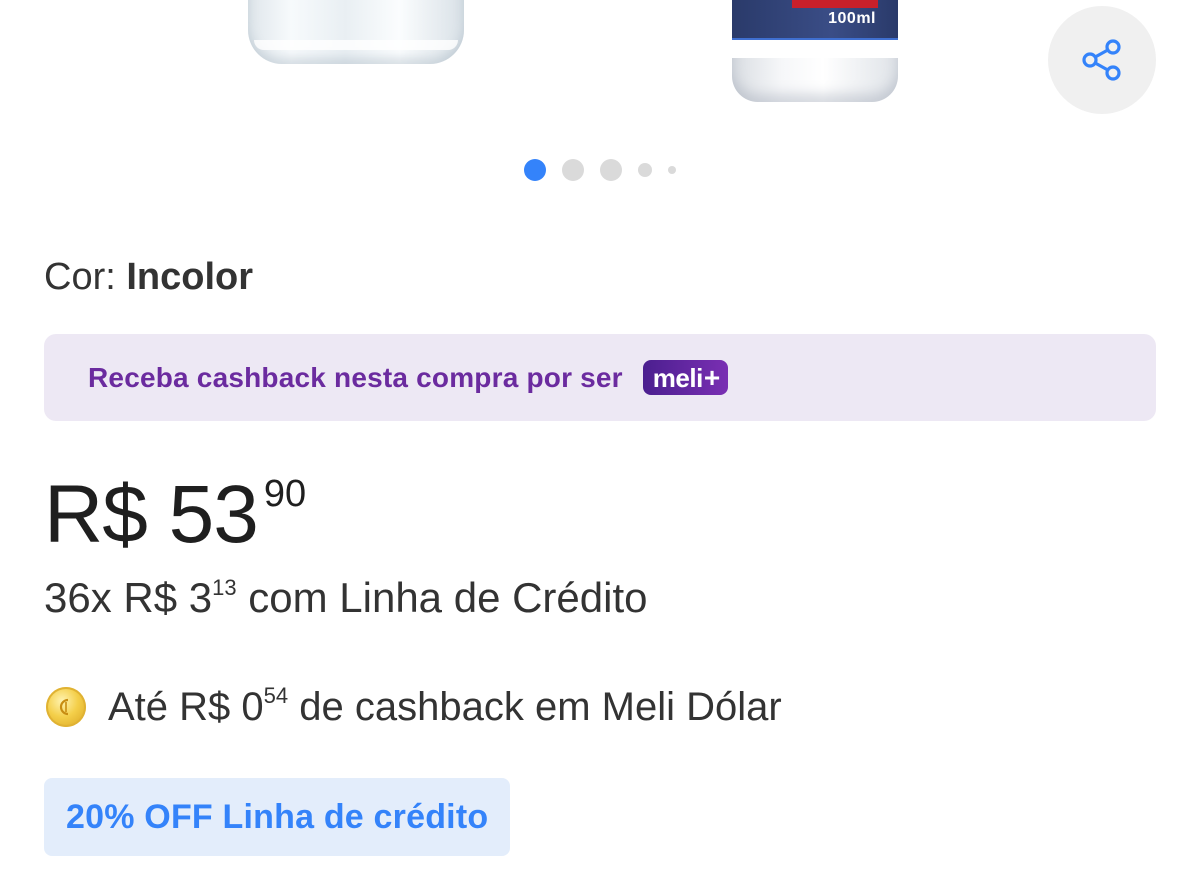 This screenshot has width=1200, height=884. What do you see at coordinates (535, 706) in the screenshot?
I see `cashback-suffix: de cashback em Meli Dólar` at bounding box center [535, 706].